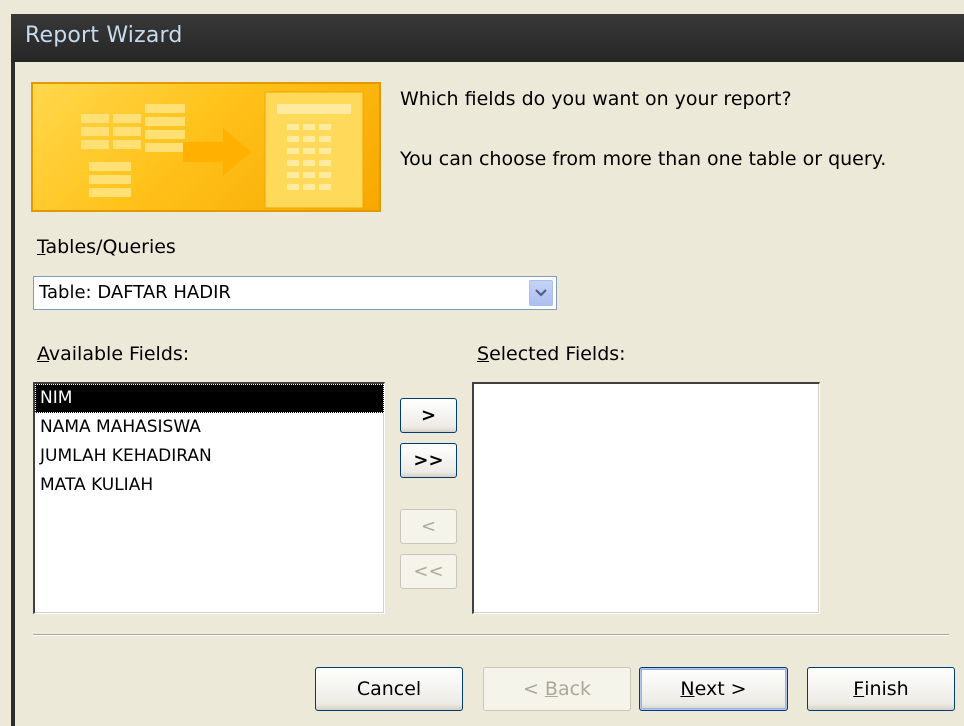 Image resolution: width=964 pixels, height=726 pixels. I want to click on add-field-button: >, so click(428, 415).